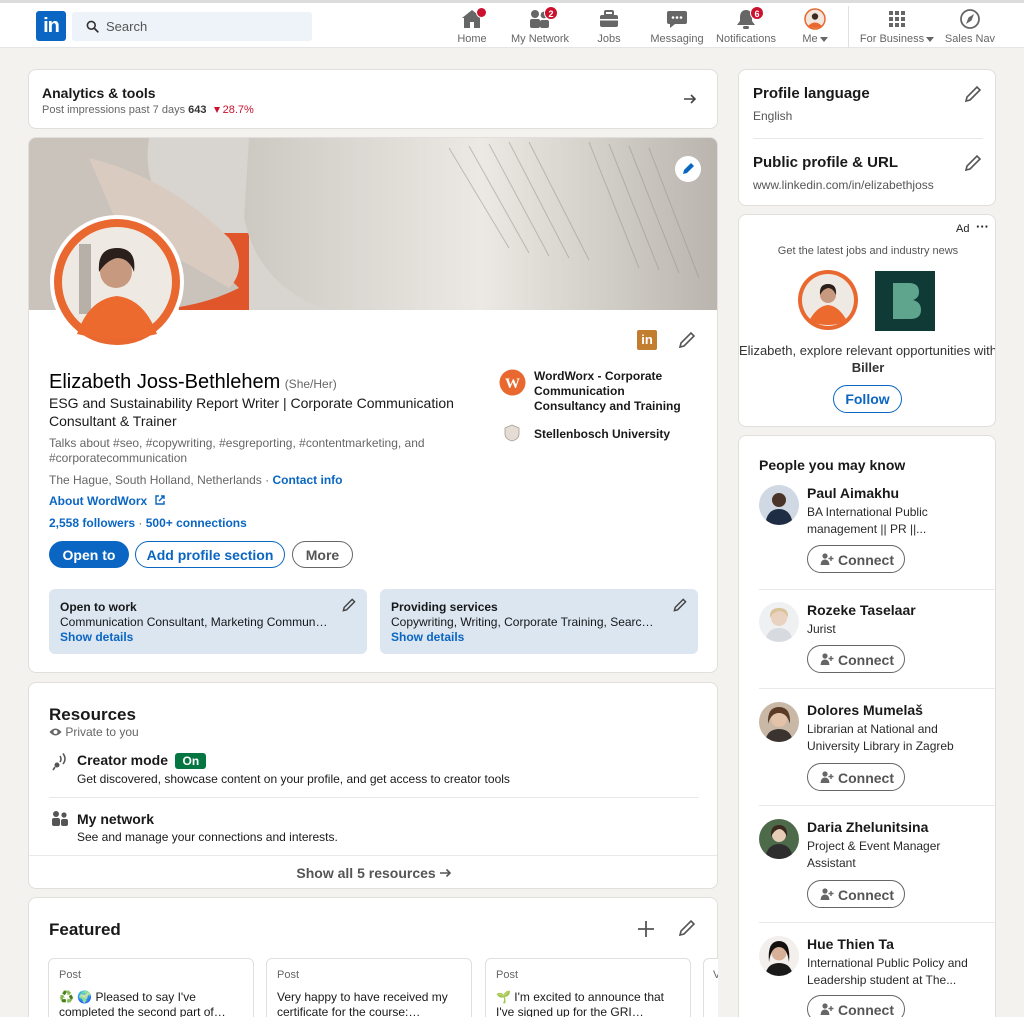 The width and height of the screenshot is (1024, 1017). Describe the element at coordinates (540, 27) in the screenshot. I see `nav-my-network: 2 My Network` at that location.